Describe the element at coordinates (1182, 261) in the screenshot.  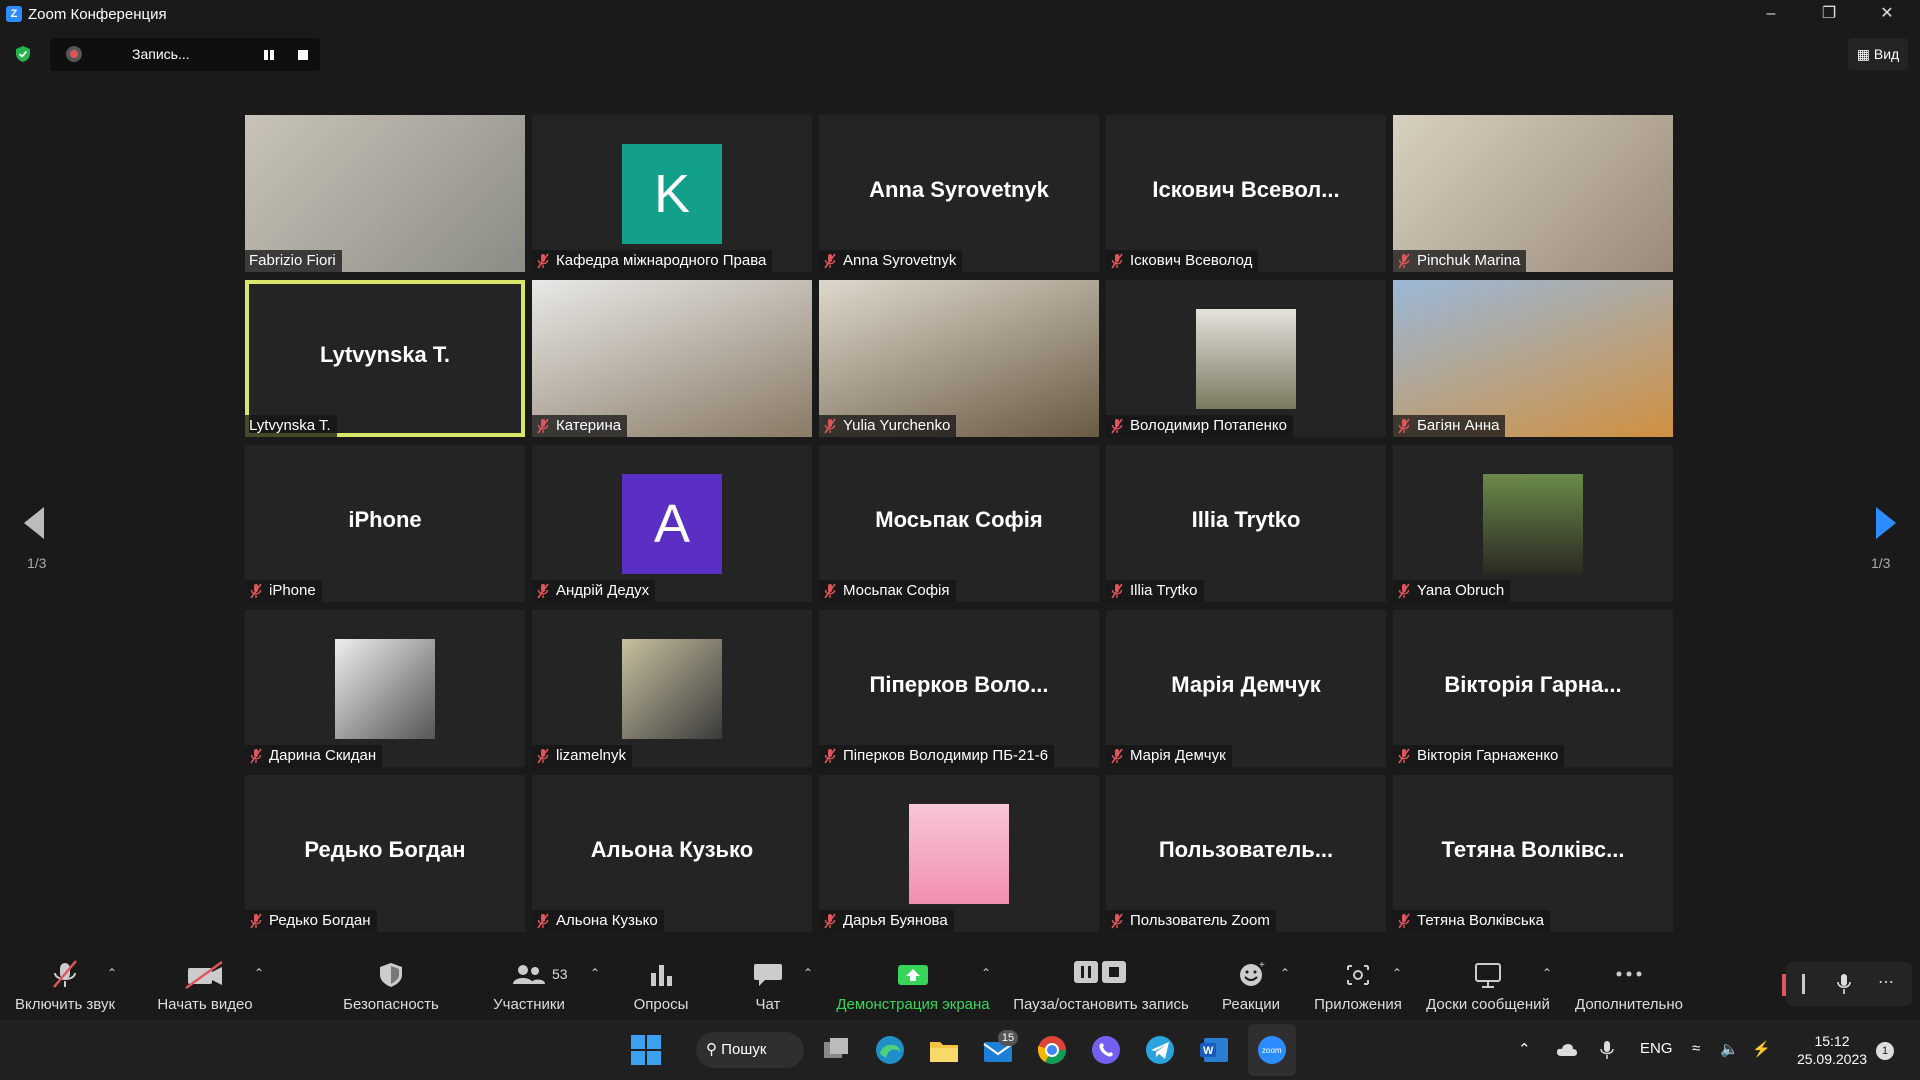
I see `participant-nameplate: Іскович Всеволод` at that location.